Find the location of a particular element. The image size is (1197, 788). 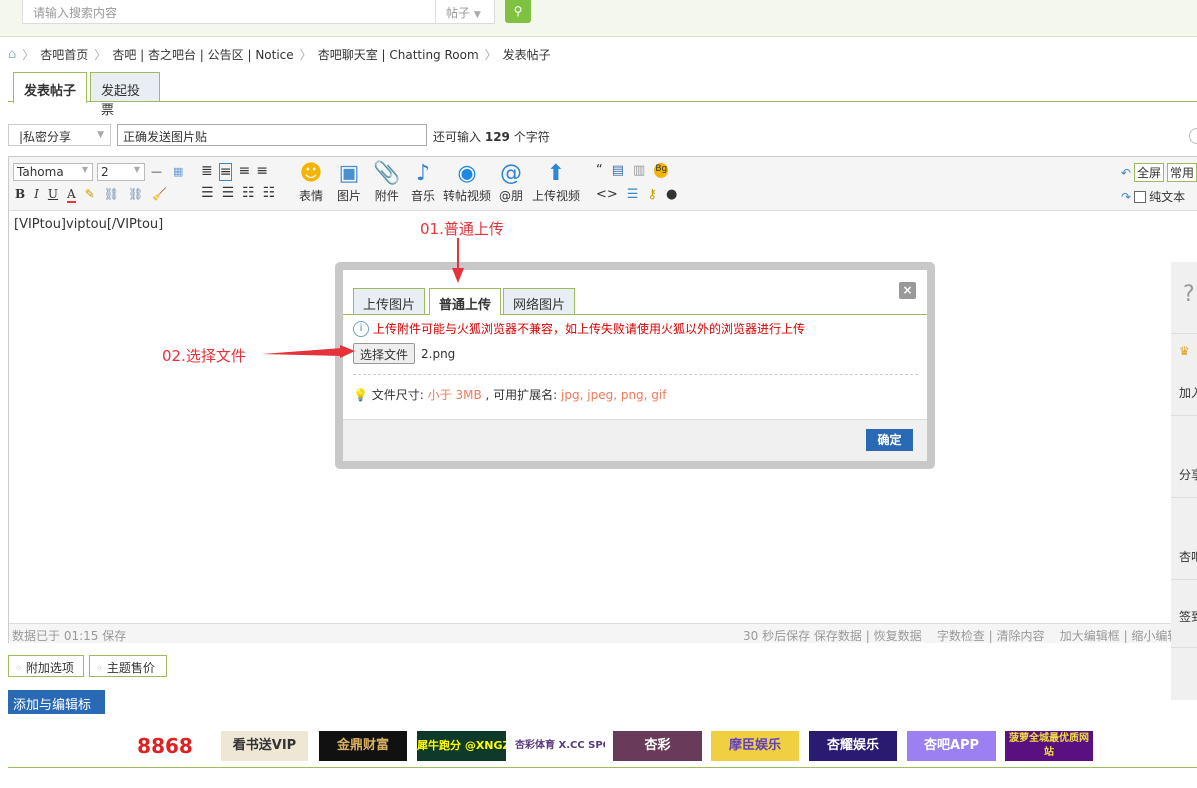

lightbulb-icon: 💡 is located at coordinates (360, 395).